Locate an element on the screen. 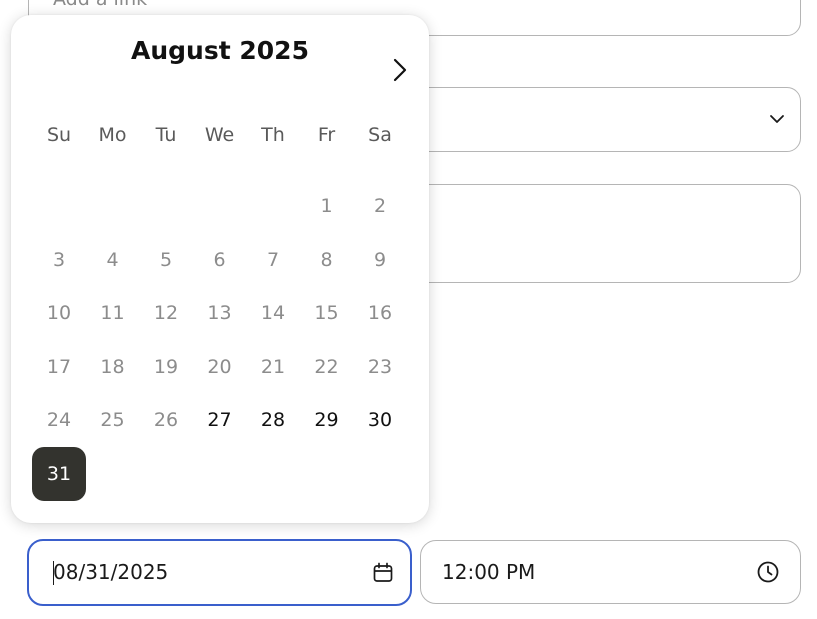  calendar-day: 11 is located at coordinates (112, 313).